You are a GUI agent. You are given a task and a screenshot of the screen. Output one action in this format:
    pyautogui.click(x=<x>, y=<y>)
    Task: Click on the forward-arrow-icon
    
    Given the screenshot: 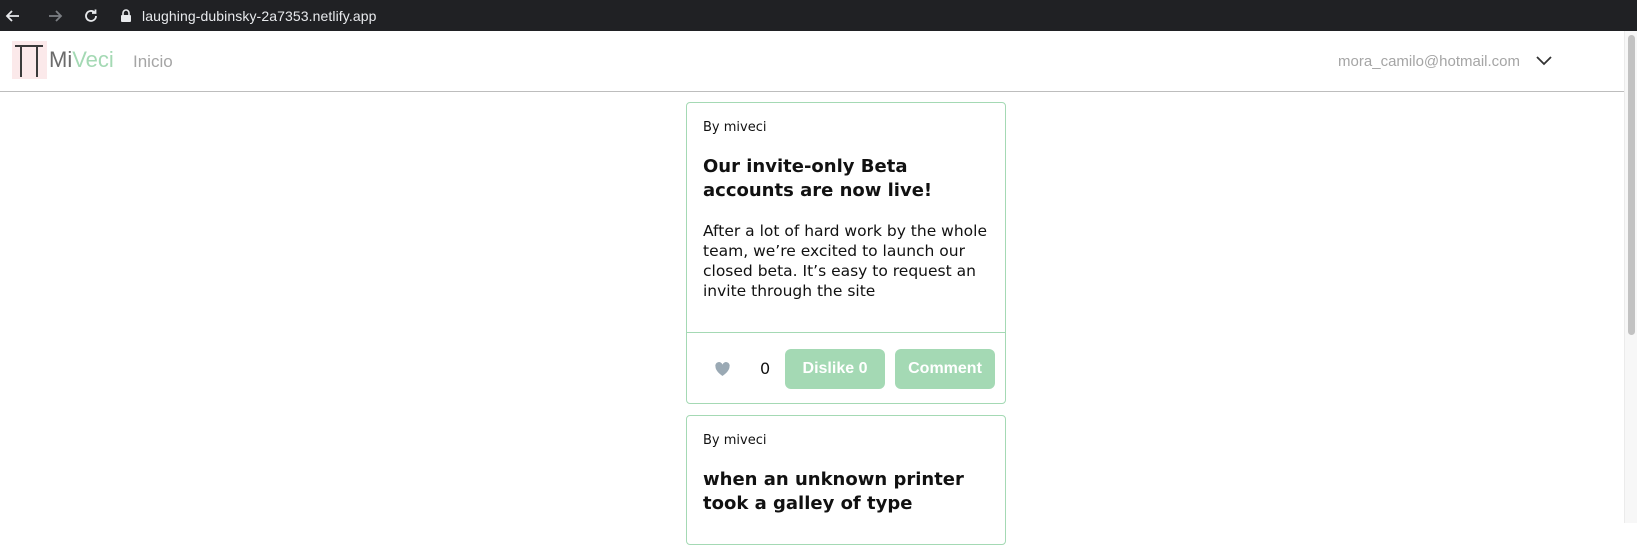 What is the action you would take?
    pyautogui.click(x=55, y=16)
    